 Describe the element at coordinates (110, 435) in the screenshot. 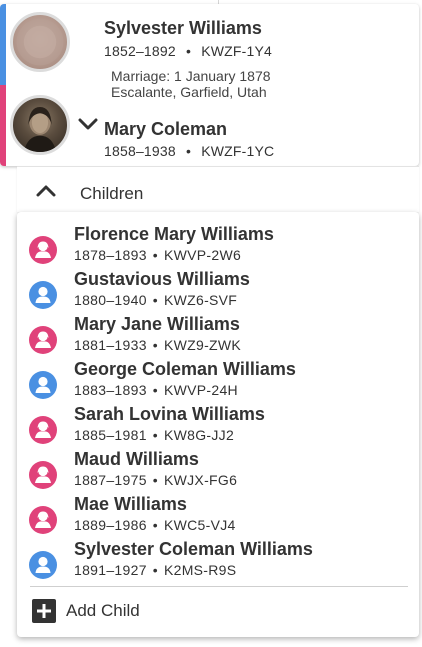

I see `child-years: 1885–1981` at that location.